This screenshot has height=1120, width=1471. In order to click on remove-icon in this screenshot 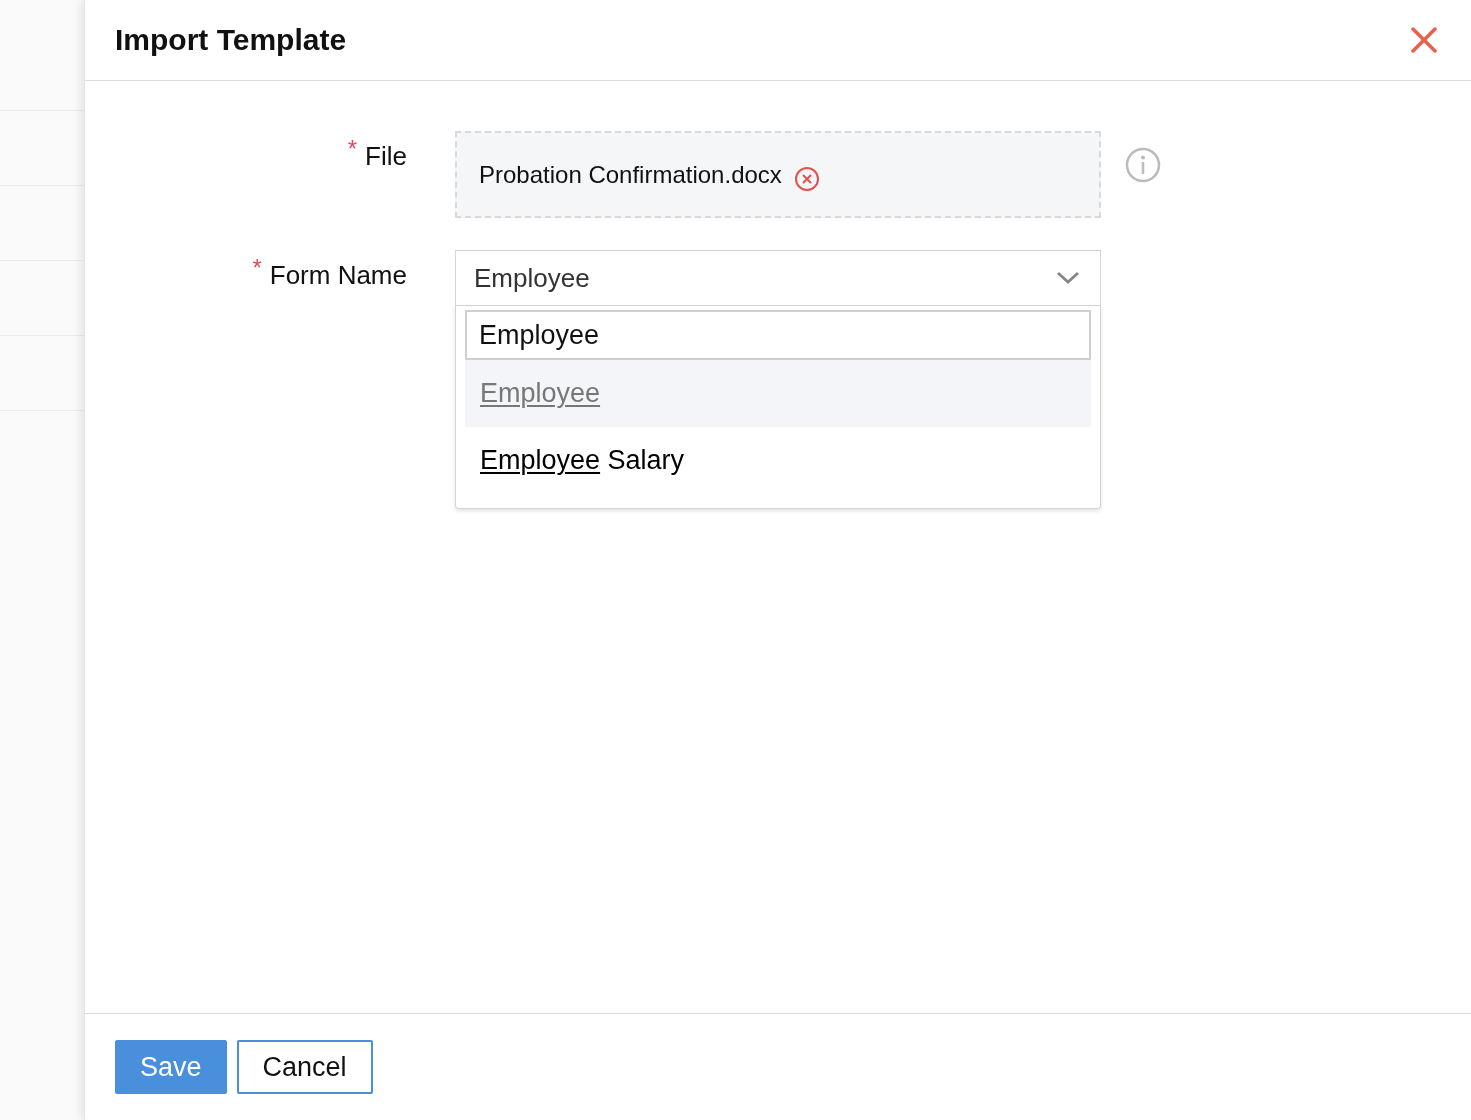, I will do `click(806, 178)`.